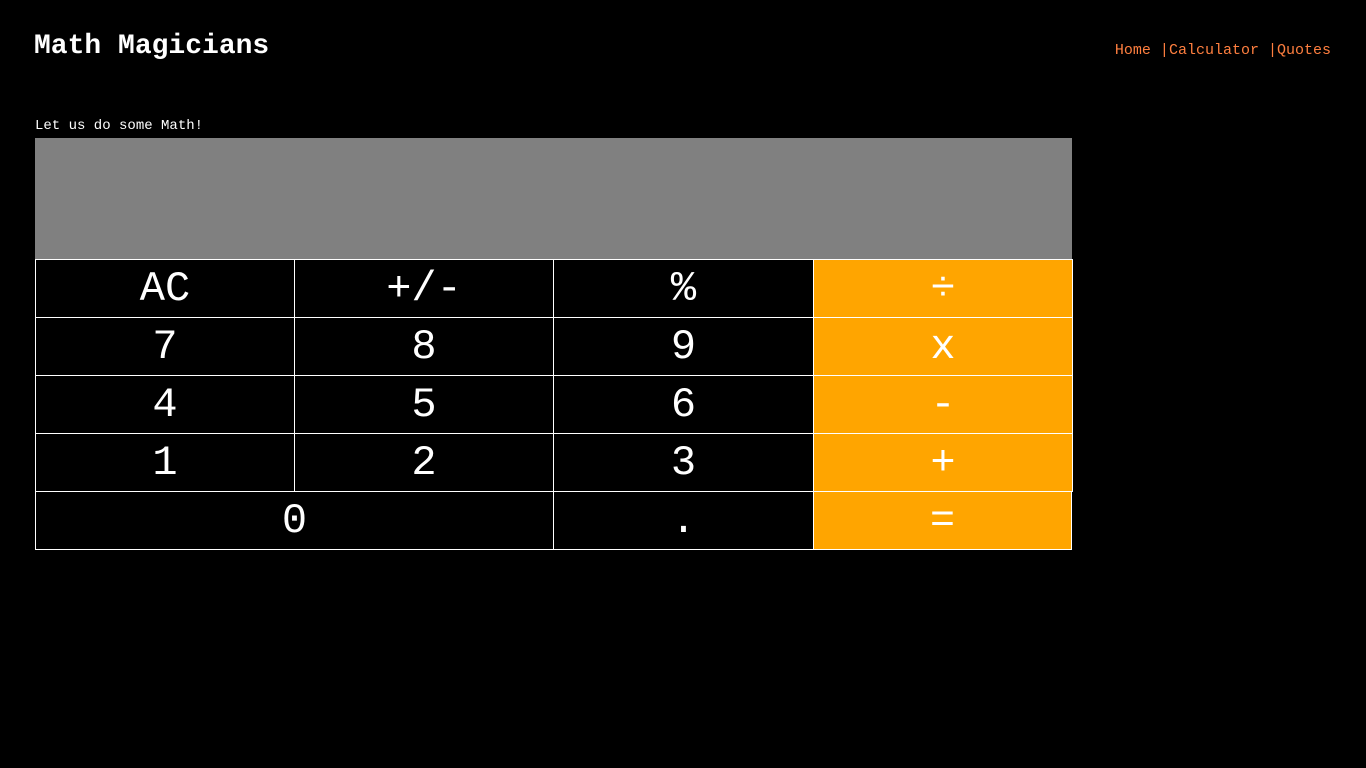  Describe the element at coordinates (294, 520) in the screenshot. I see `digit-0-button: 0` at that location.